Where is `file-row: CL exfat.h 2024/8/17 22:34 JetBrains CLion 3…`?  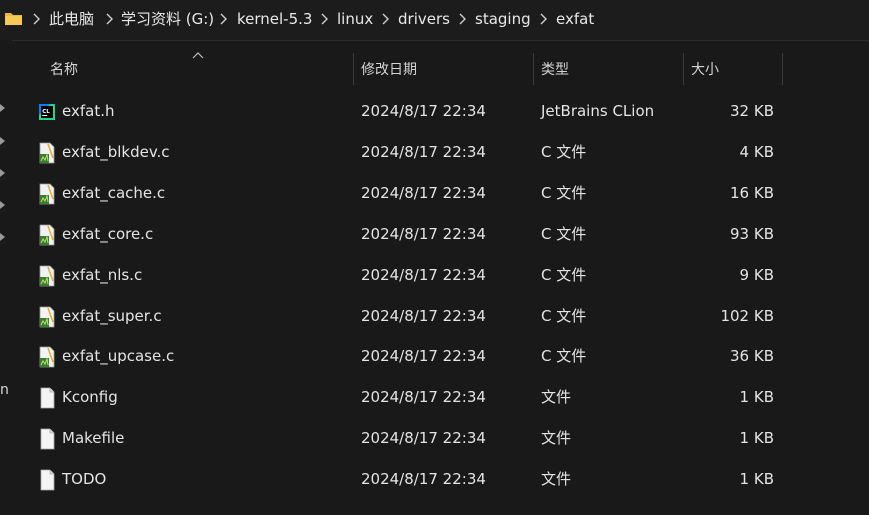
file-row: CL exfat.h 2024/8/17 22:34 JetBrains CLion 3… is located at coordinates (397, 111).